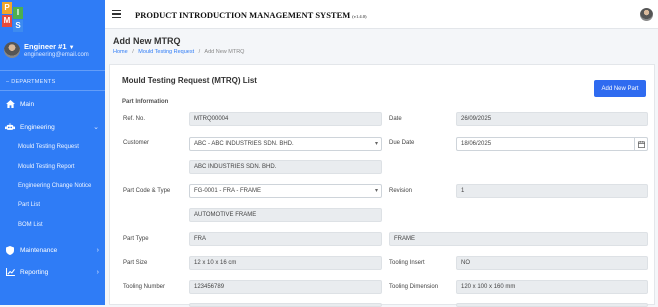 The height and width of the screenshot is (307, 658). I want to click on logo-letter-i: I, so click(18, 13).